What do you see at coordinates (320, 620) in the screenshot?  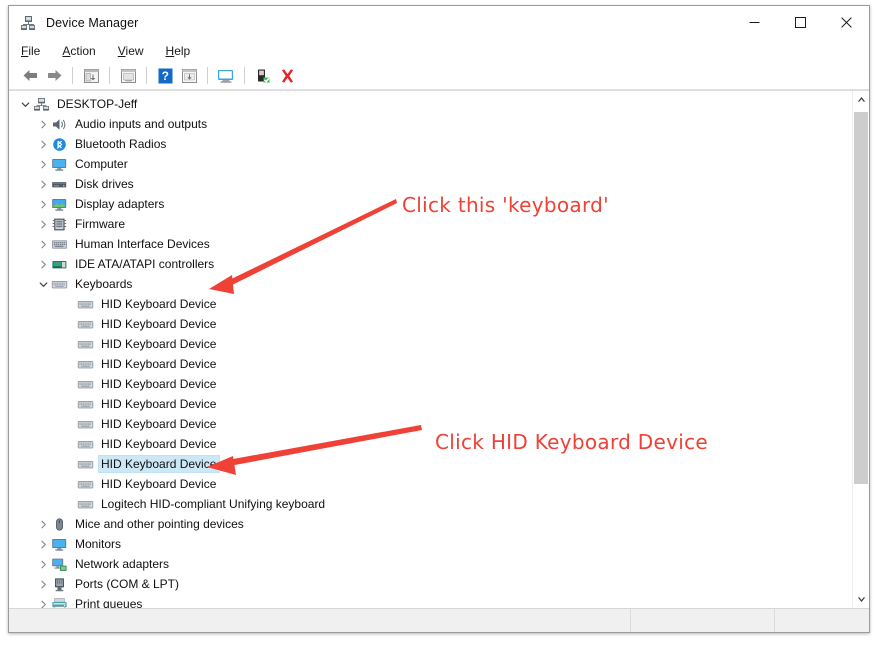 I see `status-segment-main` at bounding box center [320, 620].